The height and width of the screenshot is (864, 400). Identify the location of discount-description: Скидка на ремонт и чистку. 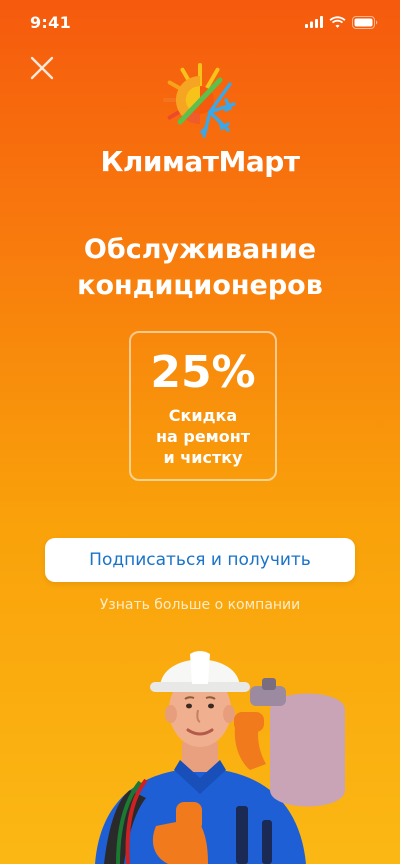
(203, 436).